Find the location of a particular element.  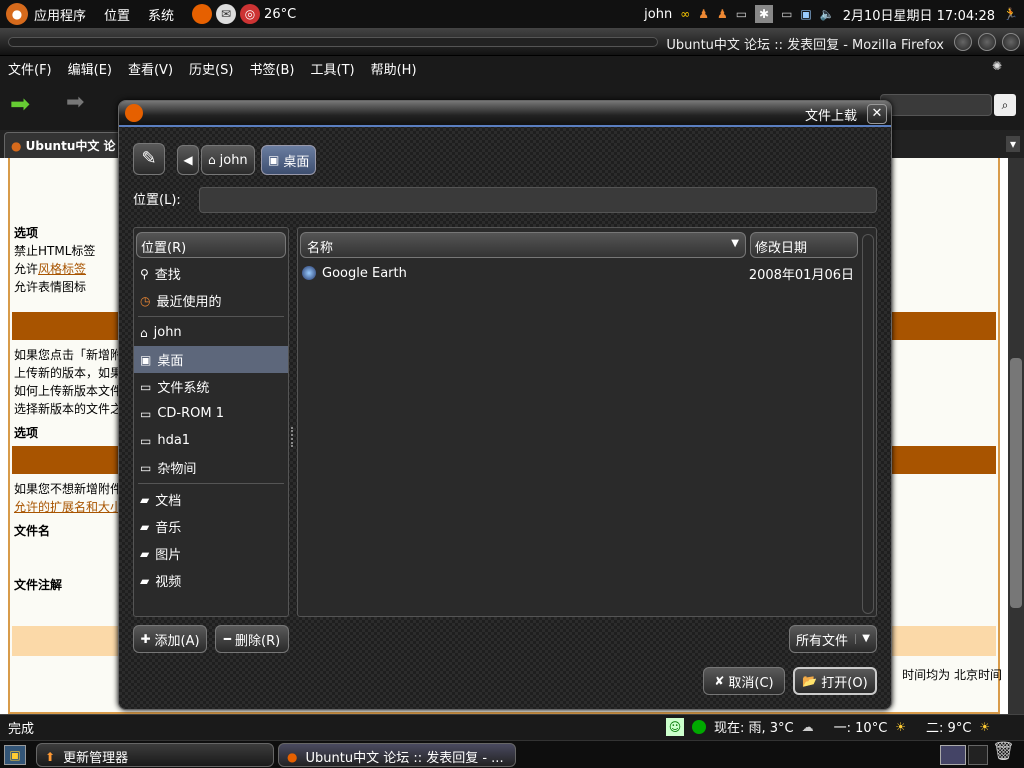

place-label: 视频 is located at coordinates (168, 582).